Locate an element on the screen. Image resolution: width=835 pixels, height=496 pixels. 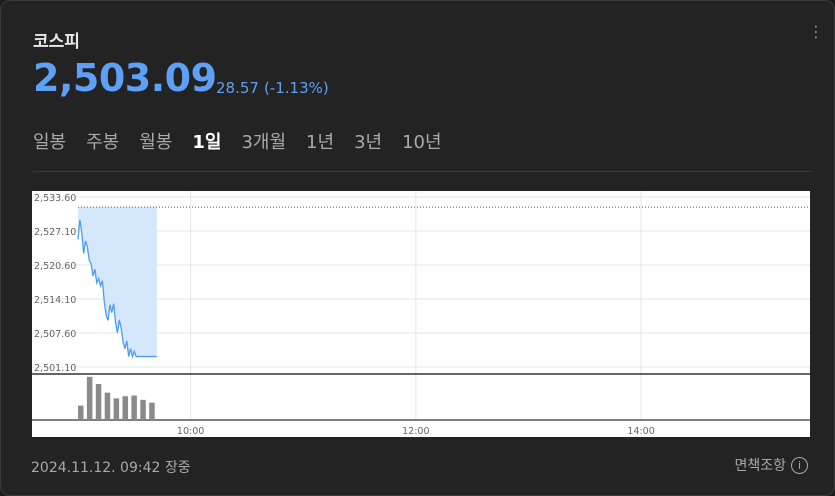
more-vertical-icon: ⋮ is located at coordinates (816, 35).